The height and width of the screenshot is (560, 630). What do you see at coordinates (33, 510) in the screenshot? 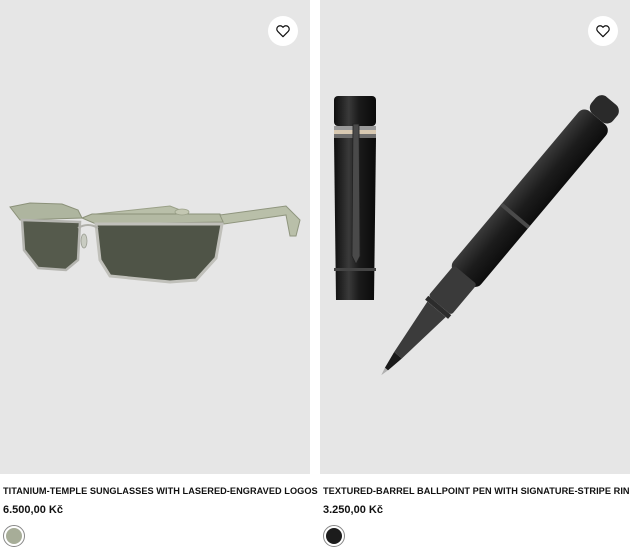
I see `product-price: 6.500,00 Kč` at bounding box center [33, 510].